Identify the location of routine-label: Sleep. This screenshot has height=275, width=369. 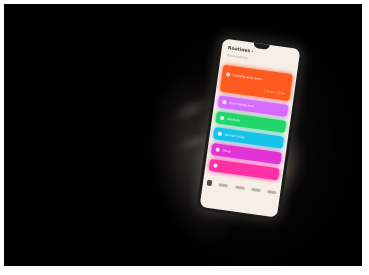
(227, 151).